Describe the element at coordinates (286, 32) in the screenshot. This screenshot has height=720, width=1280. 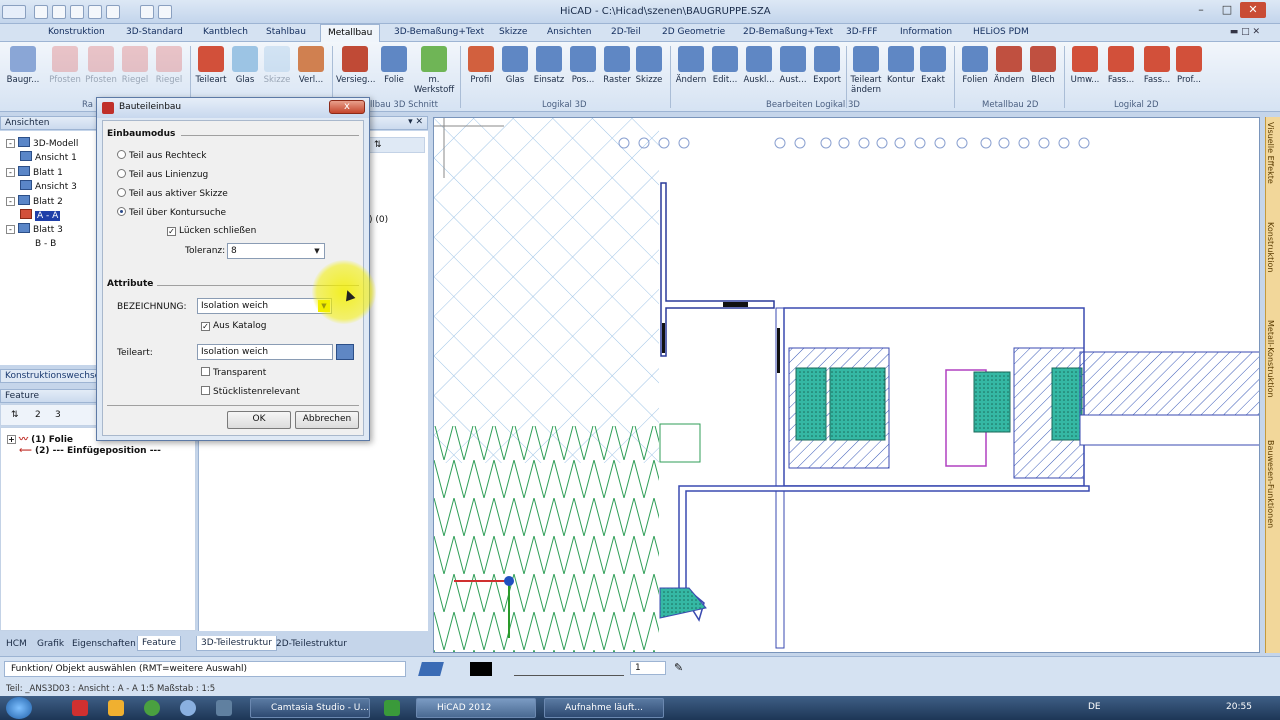
I see `tab-stahlbau: Stahlbau` at that location.